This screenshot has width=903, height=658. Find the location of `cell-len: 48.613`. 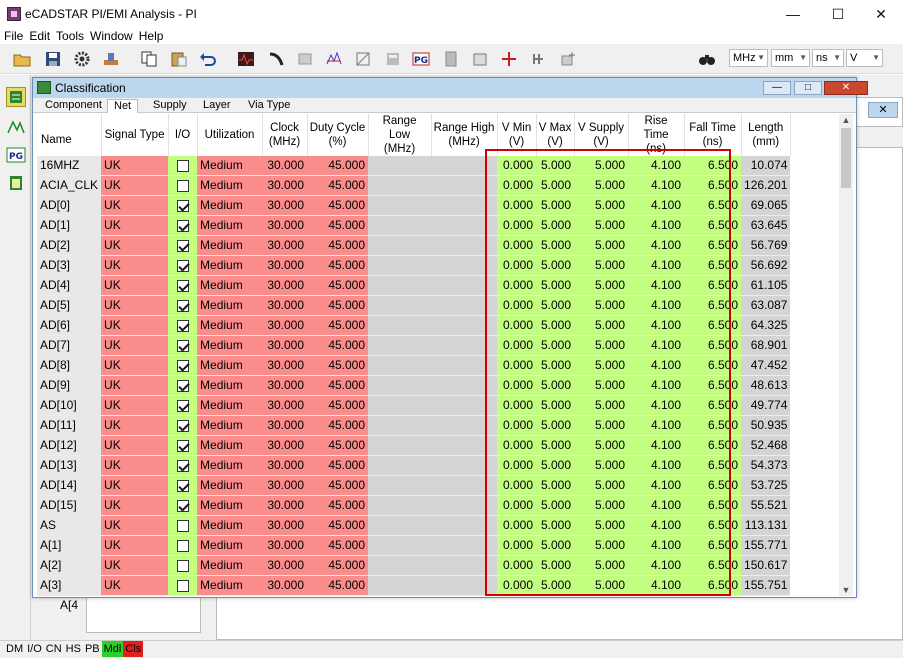

cell-len: 48.613 is located at coordinates (766, 385).